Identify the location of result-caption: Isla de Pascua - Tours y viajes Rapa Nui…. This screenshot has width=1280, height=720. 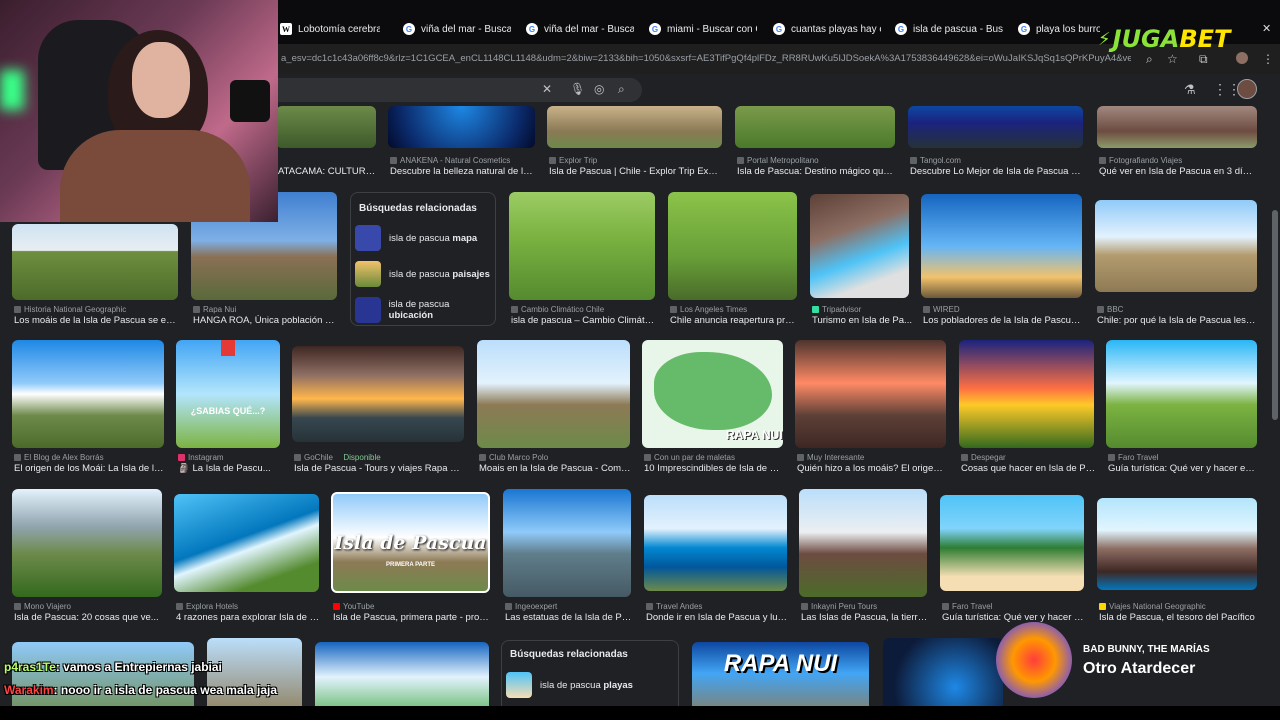
(380, 468).